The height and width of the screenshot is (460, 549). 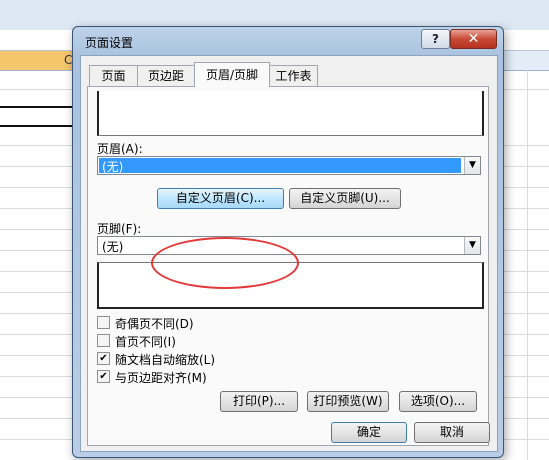 What do you see at coordinates (452, 432) in the screenshot?
I see `cancel-button: 取消` at bounding box center [452, 432].